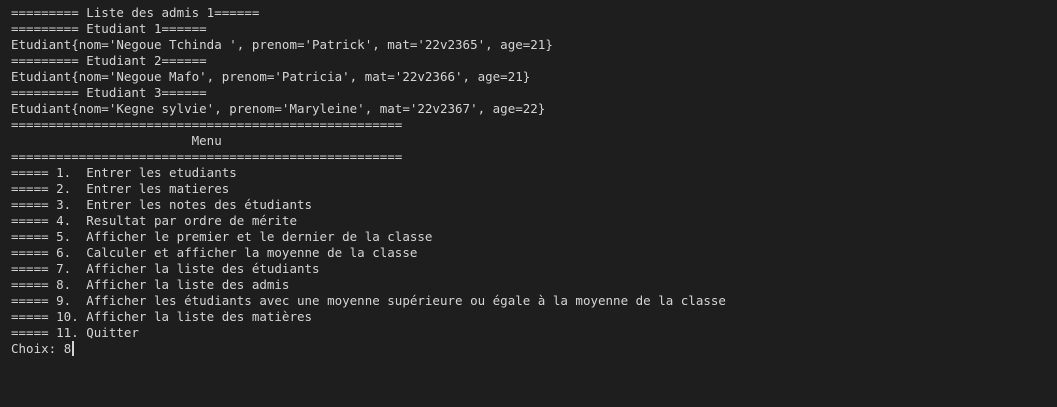  Describe the element at coordinates (534, 349) in the screenshot. I see `prompt-line: Choix: 8` at that location.